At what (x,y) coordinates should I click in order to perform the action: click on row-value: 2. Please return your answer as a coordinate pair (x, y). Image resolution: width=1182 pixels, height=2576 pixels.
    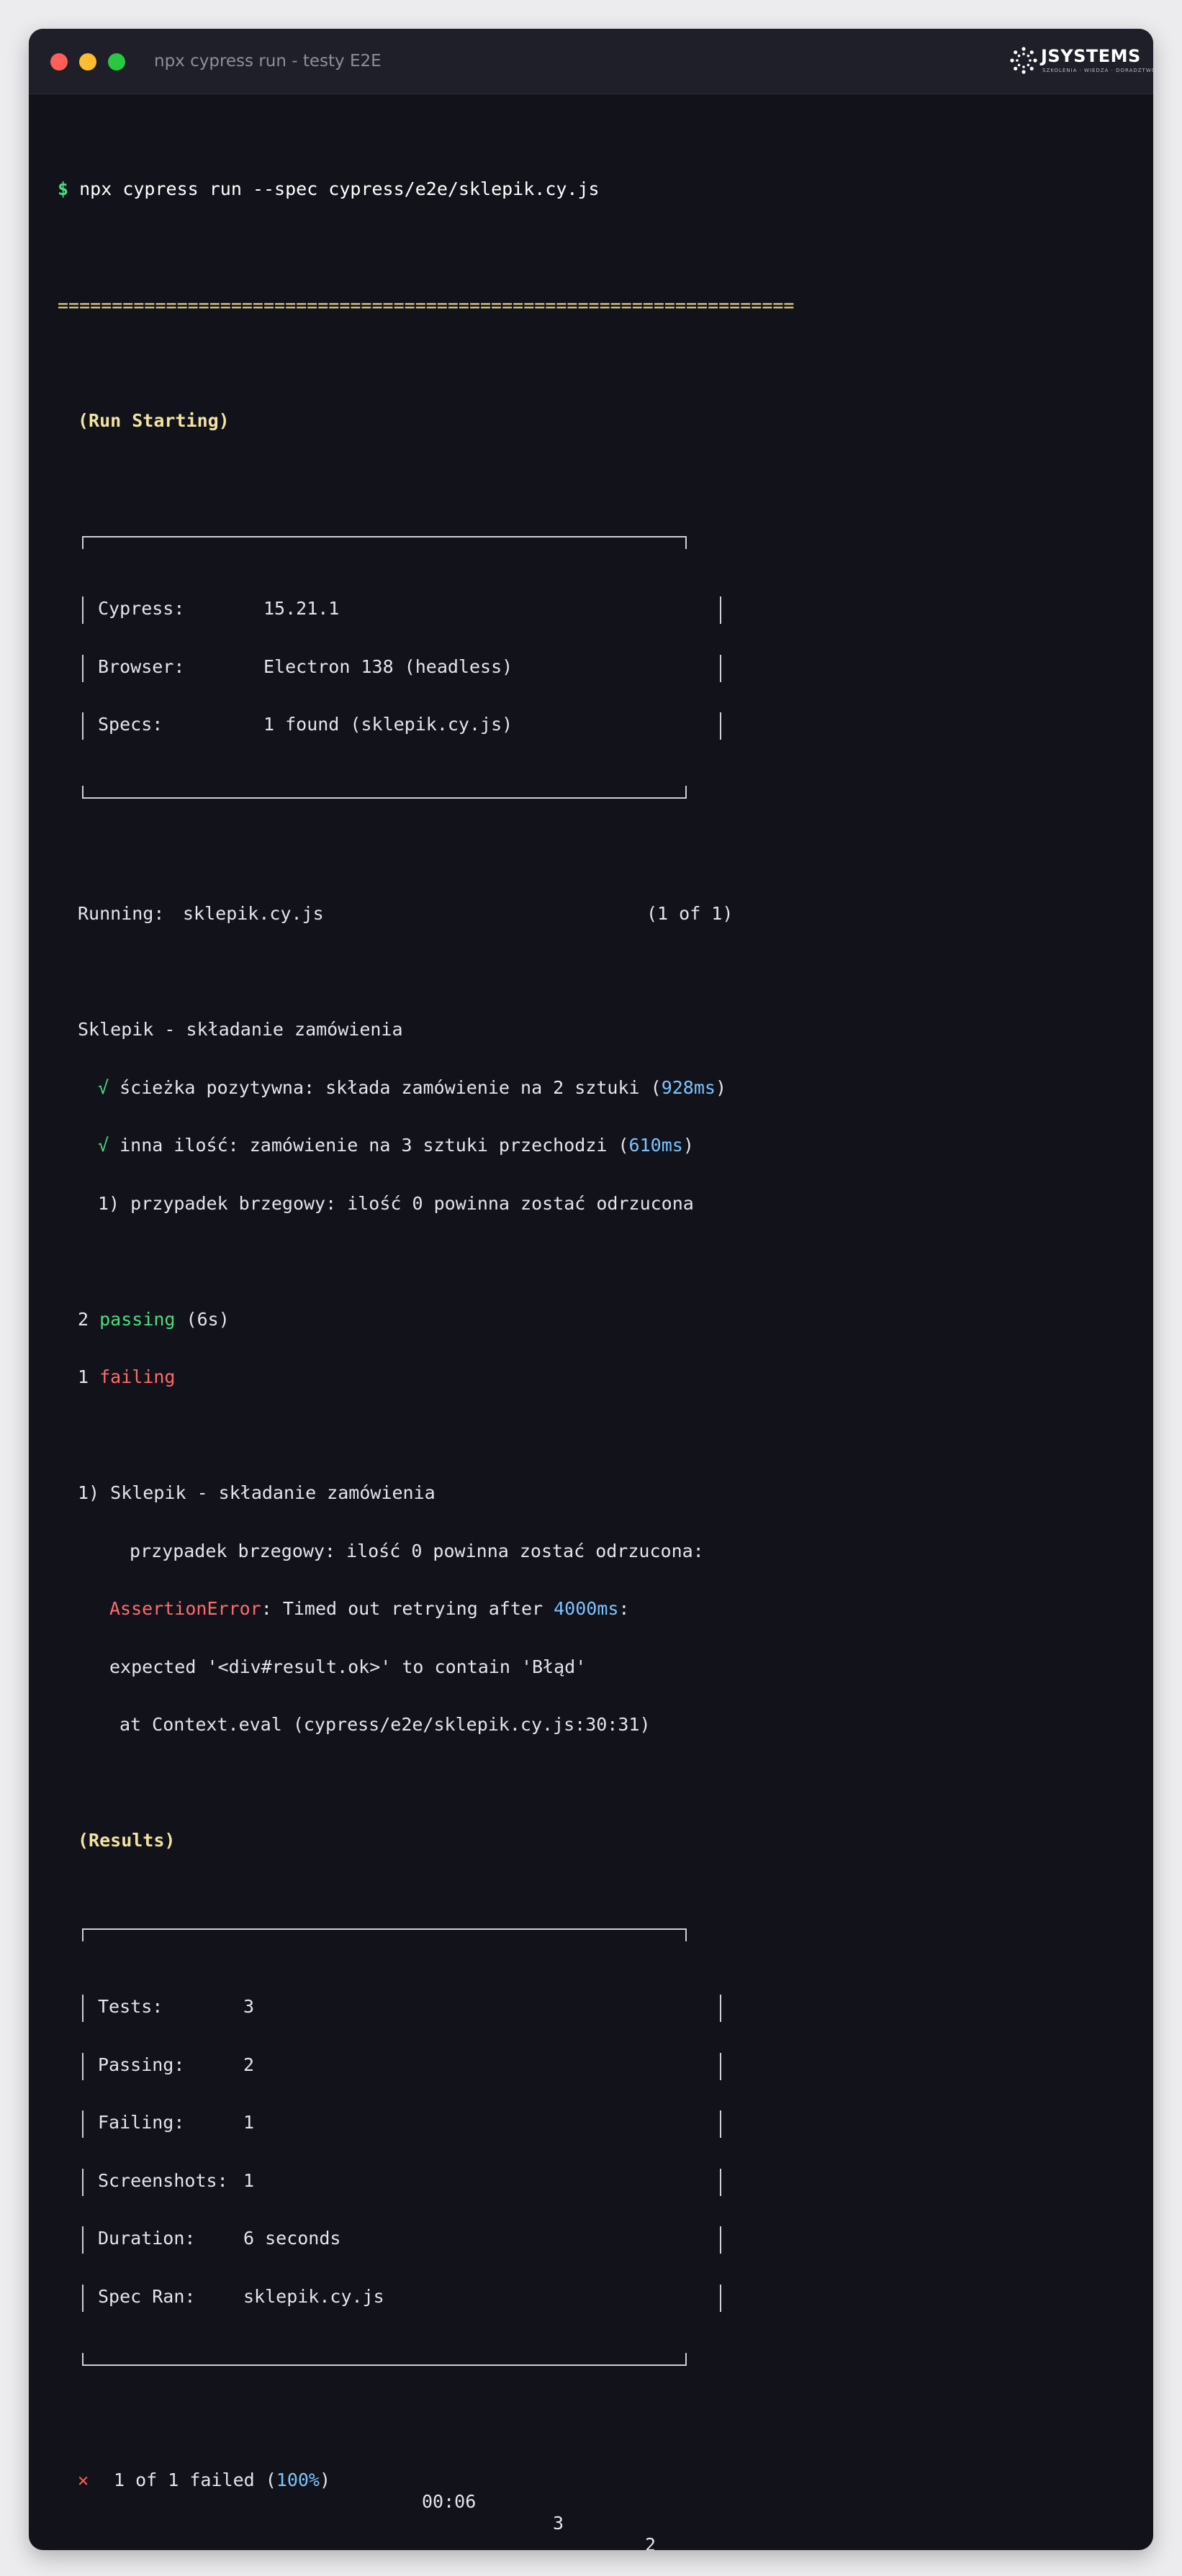
    Looking at the image, I should click on (249, 2064).